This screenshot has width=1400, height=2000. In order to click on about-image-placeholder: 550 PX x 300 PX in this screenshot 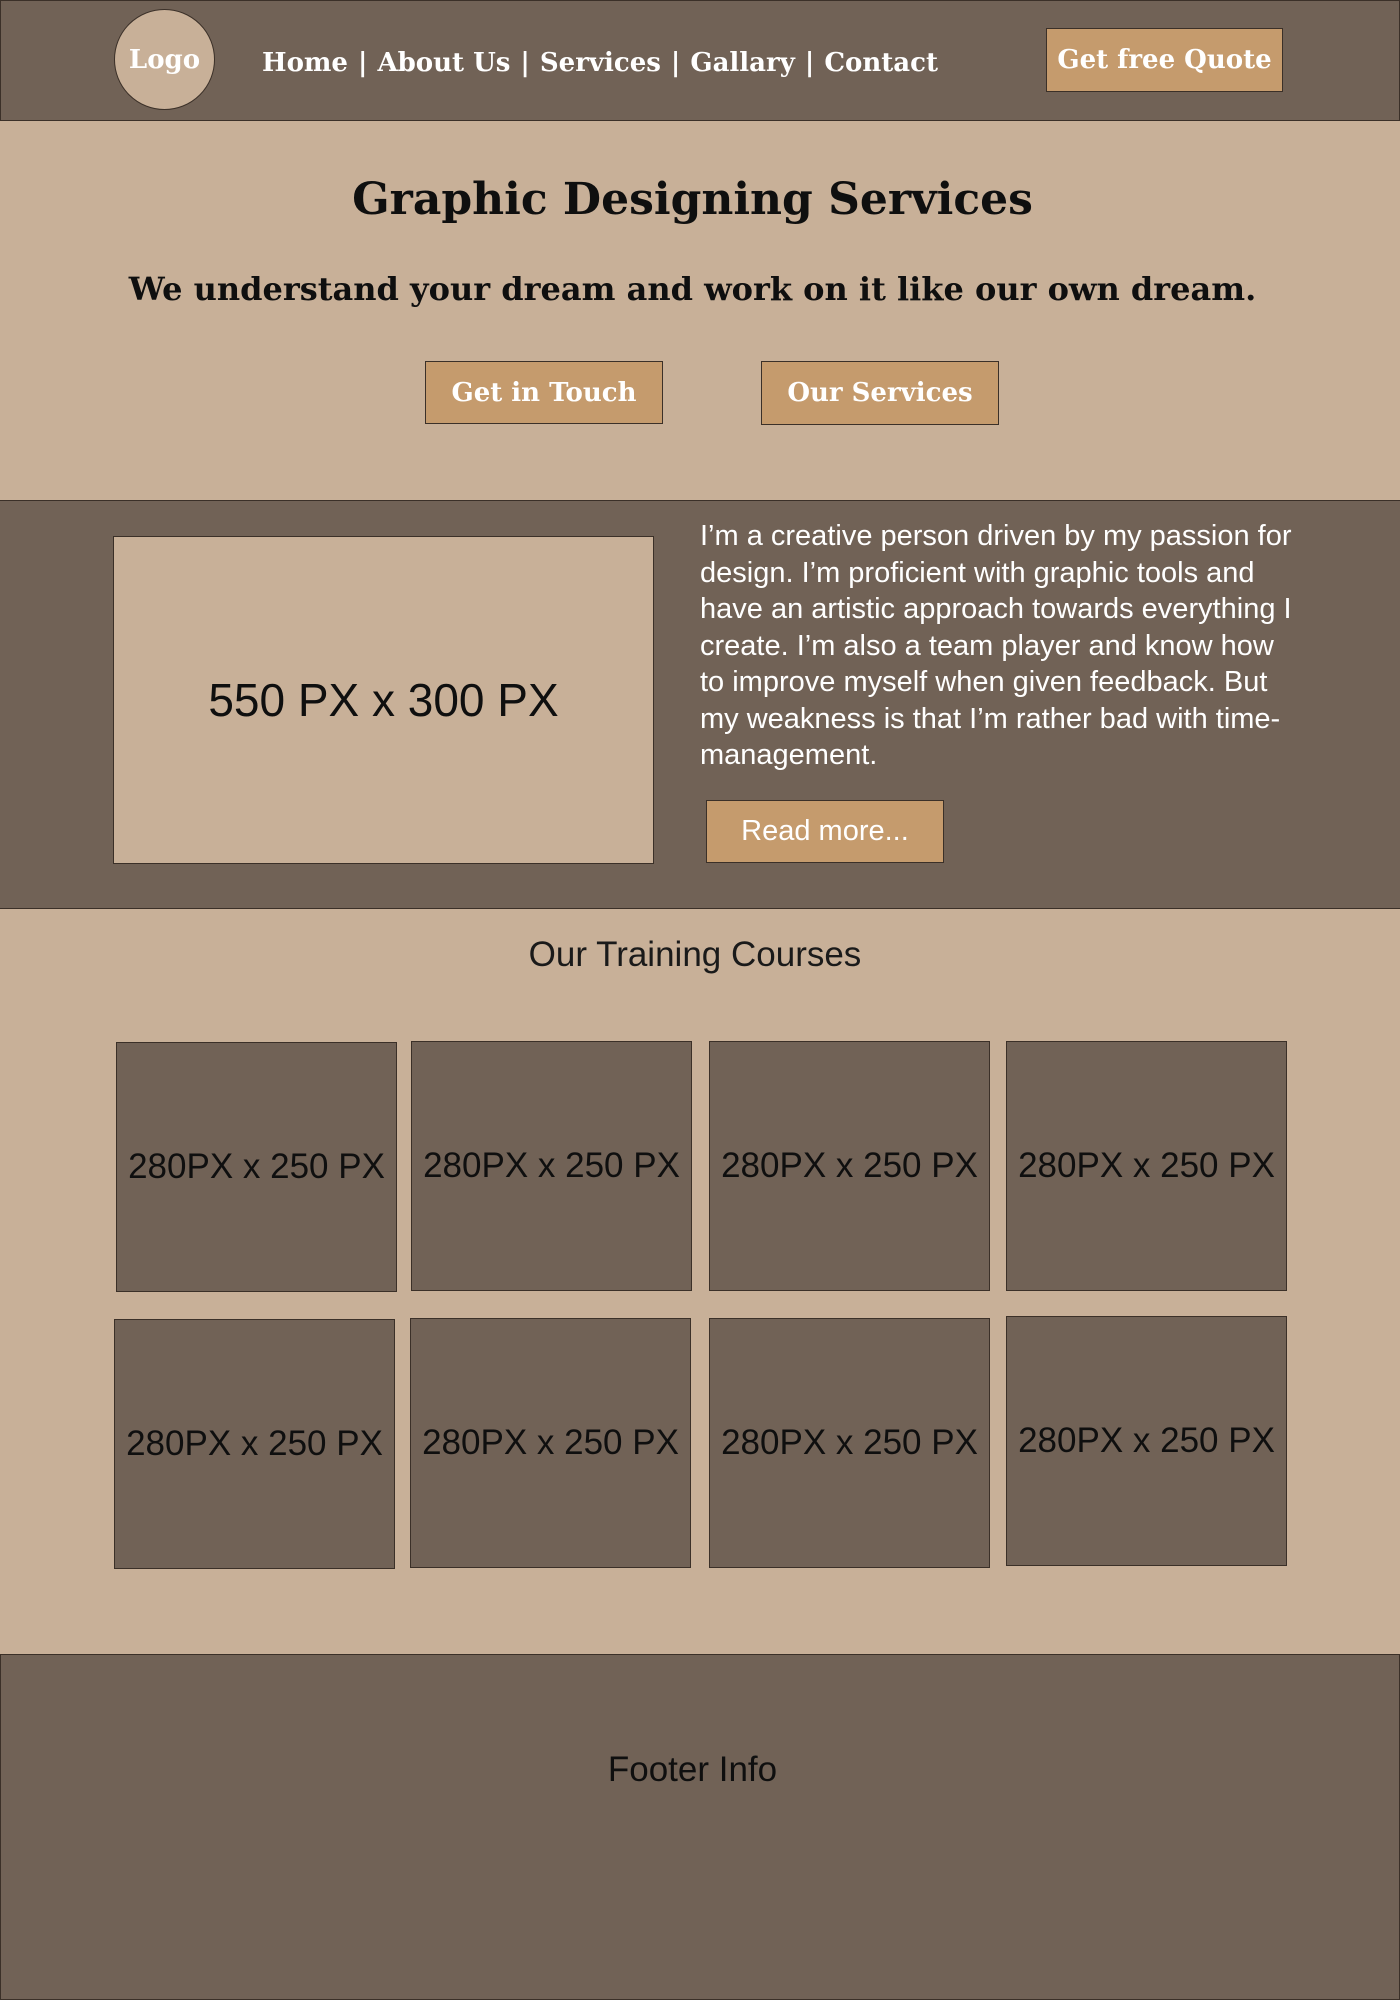, I will do `click(383, 700)`.